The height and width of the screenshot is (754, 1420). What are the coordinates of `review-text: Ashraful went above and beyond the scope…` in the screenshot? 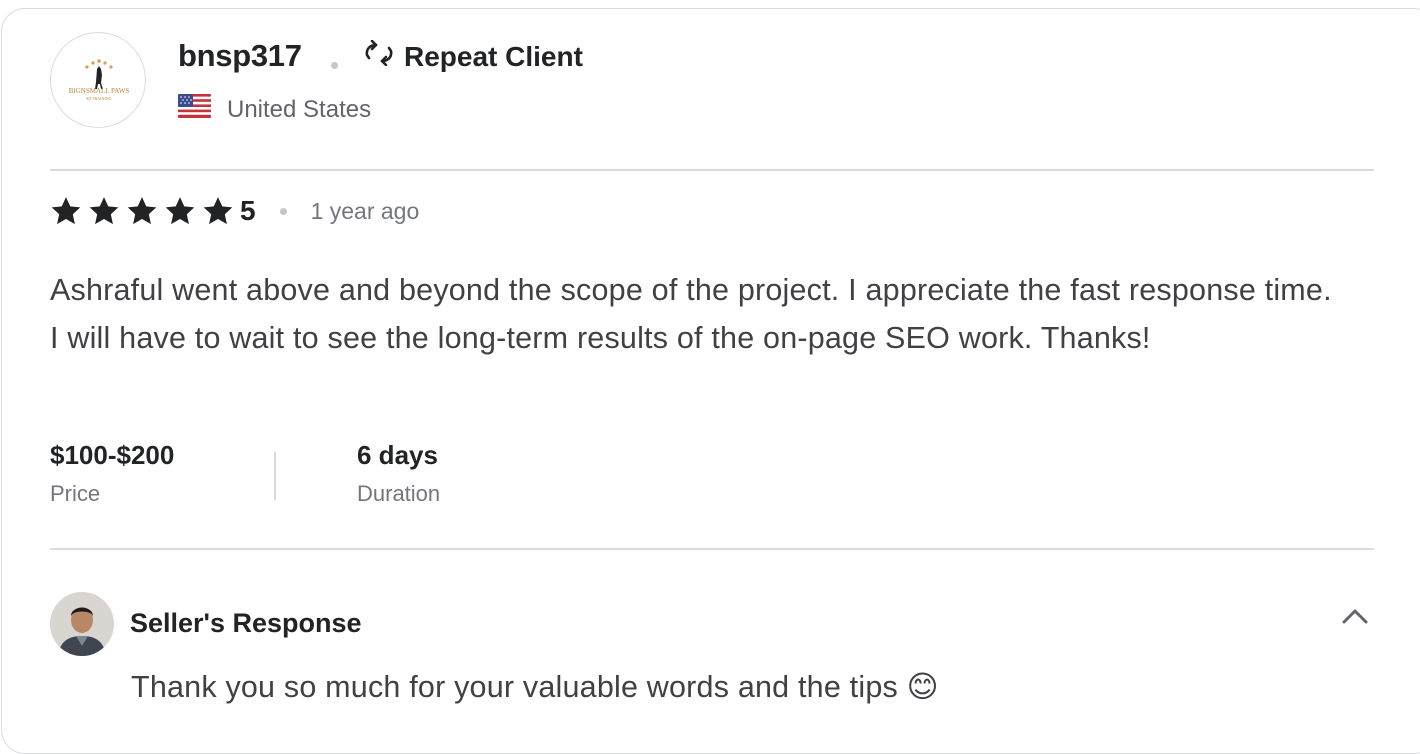 It's located at (691, 314).